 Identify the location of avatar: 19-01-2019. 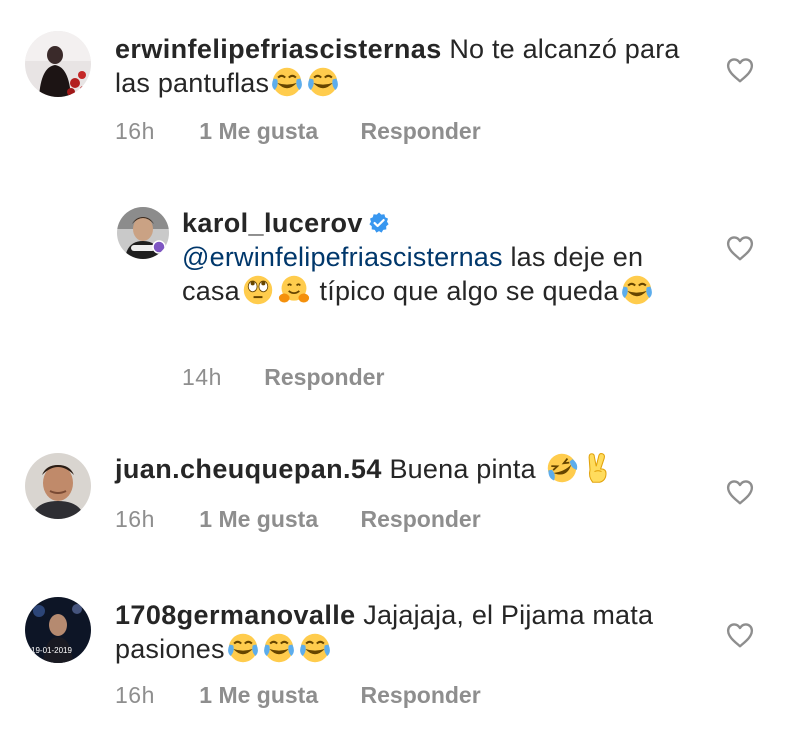
(58, 630).